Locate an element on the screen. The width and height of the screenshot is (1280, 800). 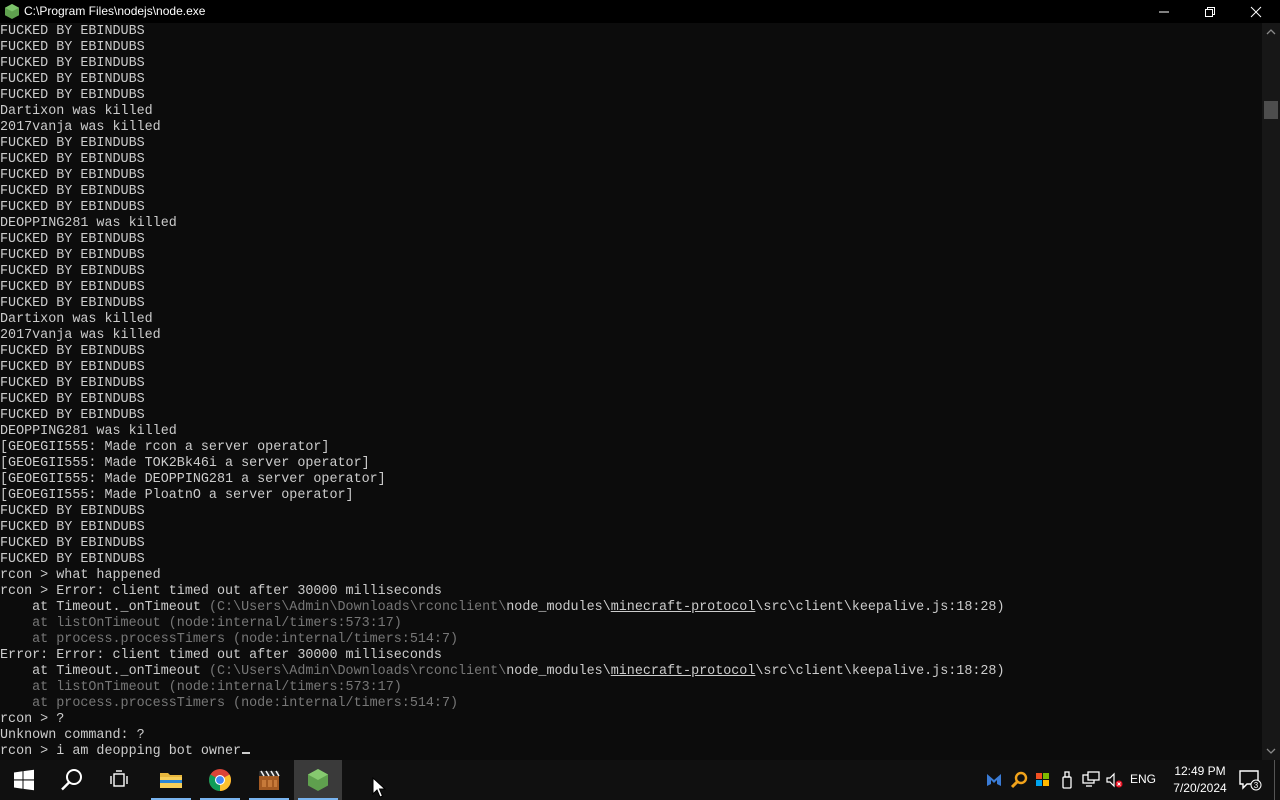
network-icon is located at coordinates (1091, 780).